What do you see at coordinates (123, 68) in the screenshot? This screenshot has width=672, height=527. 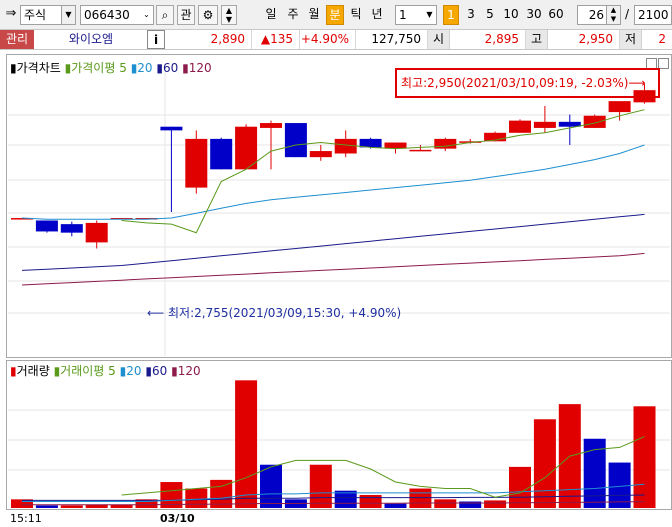 I see `price-ma-5: 5` at bounding box center [123, 68].